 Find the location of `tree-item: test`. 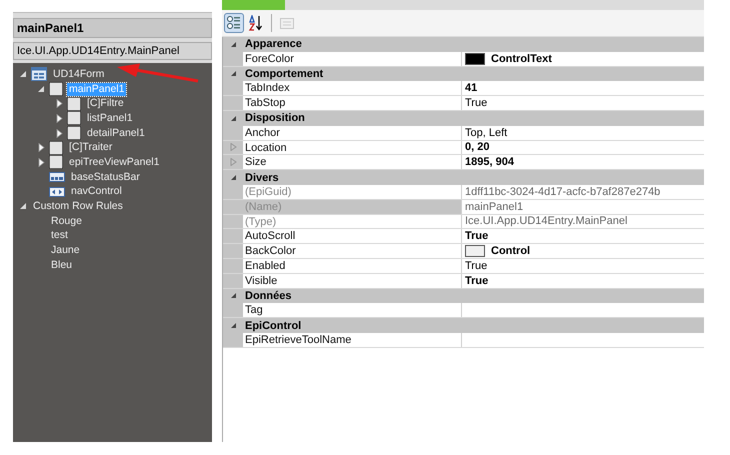

tree-item: test is located at coordinates (59, 235).